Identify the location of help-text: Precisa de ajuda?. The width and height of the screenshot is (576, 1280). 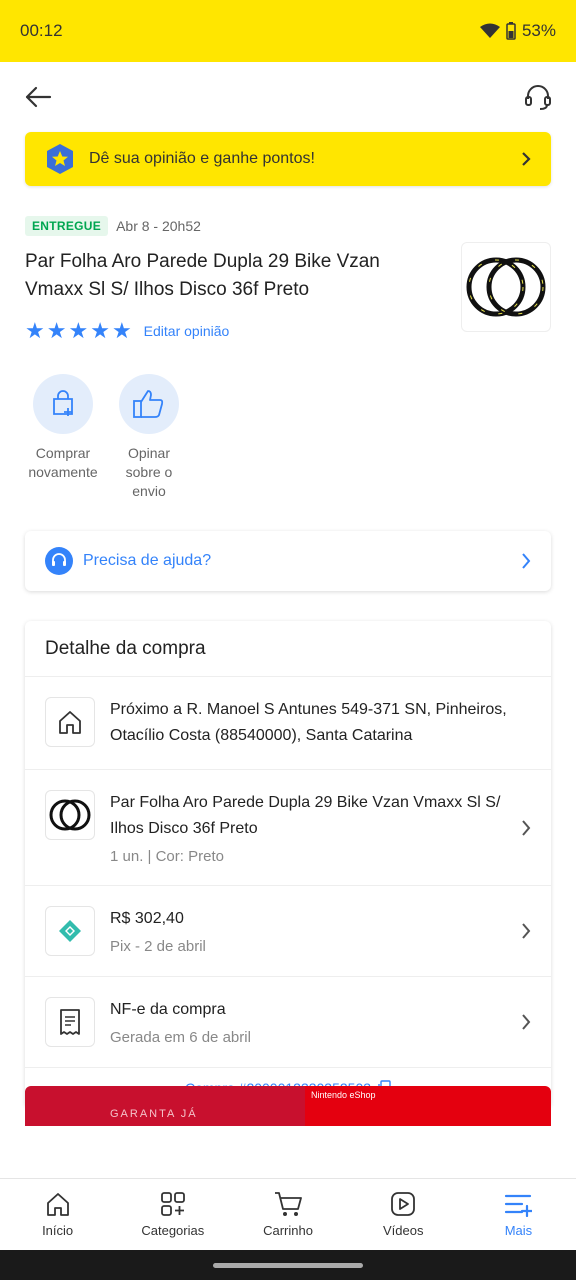
(147, 560).